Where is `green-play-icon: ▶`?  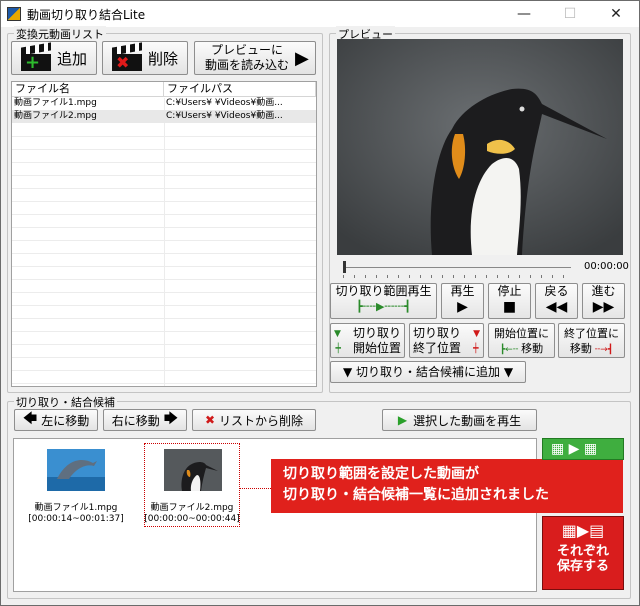 green-play-icon: ▶ is located at coordinates (402, 420).